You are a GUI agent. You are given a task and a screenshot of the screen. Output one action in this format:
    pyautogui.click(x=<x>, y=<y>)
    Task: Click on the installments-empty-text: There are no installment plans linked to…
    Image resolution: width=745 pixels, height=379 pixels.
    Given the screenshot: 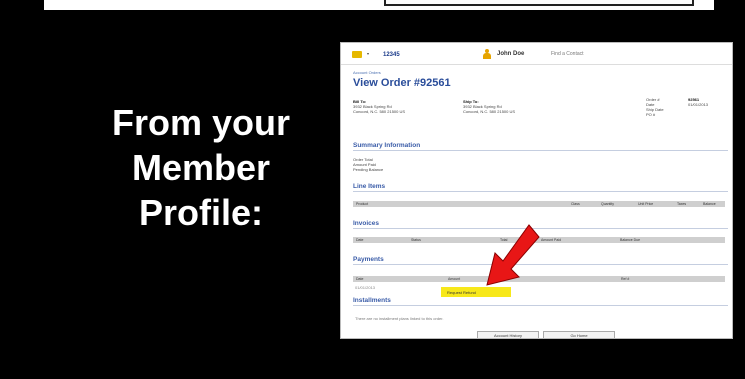 What is the action you would take?
    pyautogui.click(x=399, y=318)
    